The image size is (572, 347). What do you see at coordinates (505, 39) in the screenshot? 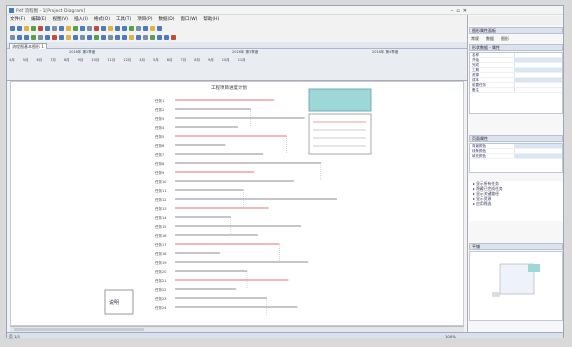
I see `tab-shape: 图形` at bounding box center [505, 39].